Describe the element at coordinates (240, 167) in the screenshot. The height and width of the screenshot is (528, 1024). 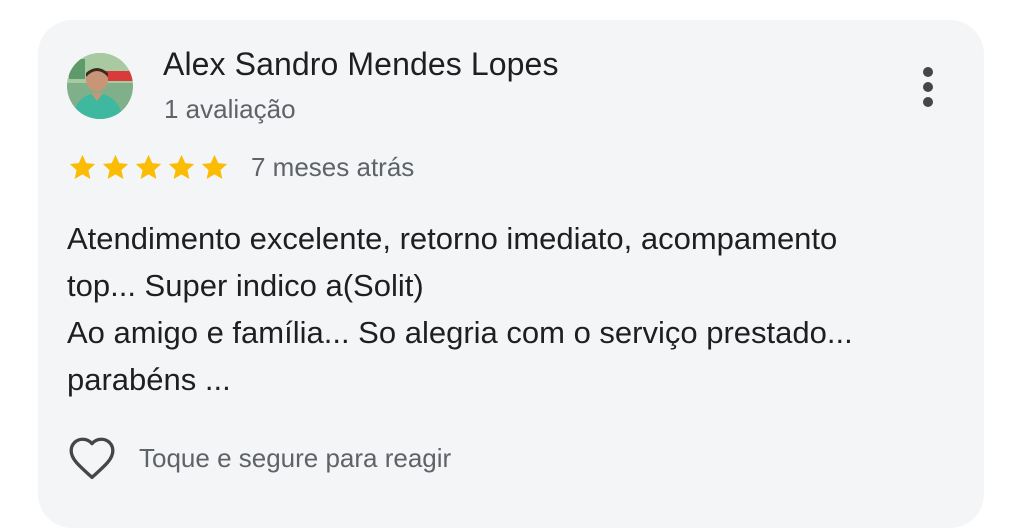
I see `rating-row: 7 meses atrás` at that location.